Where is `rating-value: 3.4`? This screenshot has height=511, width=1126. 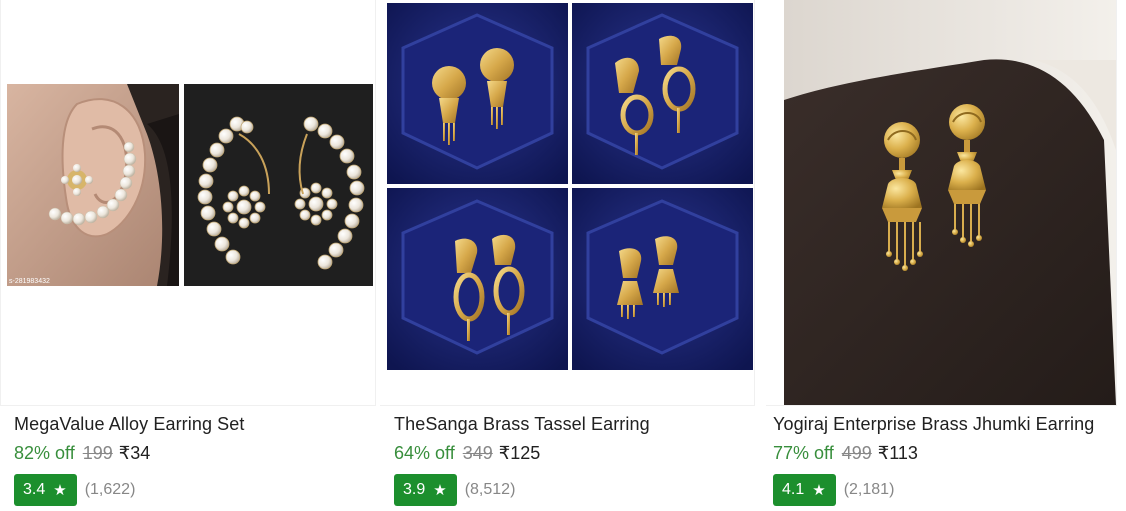 rating-value: 3.4 is located at coordinates (34, 489).